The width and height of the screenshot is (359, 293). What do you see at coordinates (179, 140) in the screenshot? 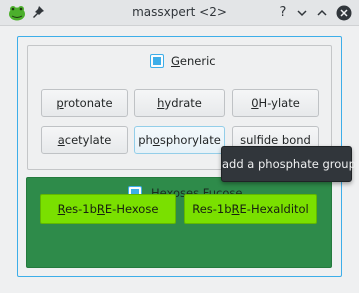
I see `phosphorylate-button: phosphorylate` at bounding box center [179, 140].